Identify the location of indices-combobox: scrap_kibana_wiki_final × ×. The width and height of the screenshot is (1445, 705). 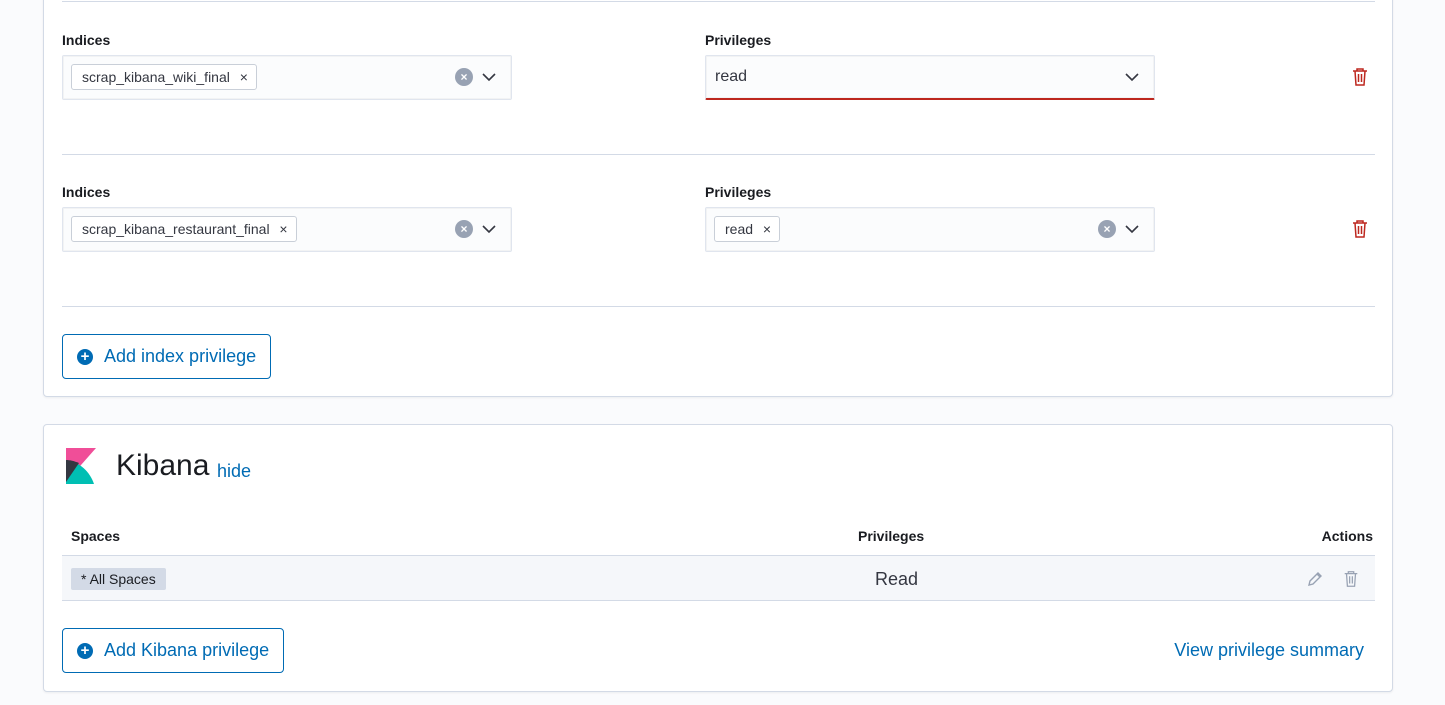
(287, 77).